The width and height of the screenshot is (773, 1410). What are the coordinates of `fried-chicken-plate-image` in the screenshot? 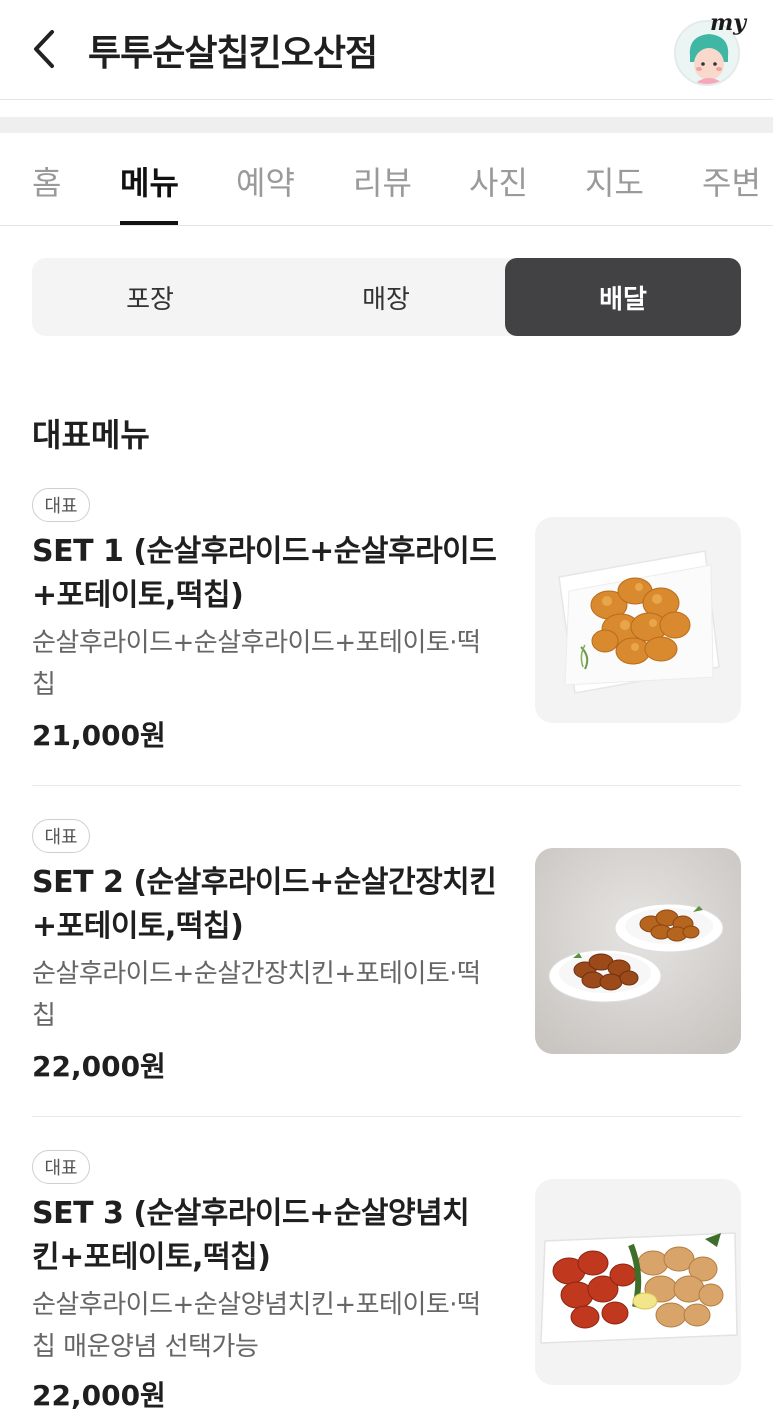 It's located at (638, 620).